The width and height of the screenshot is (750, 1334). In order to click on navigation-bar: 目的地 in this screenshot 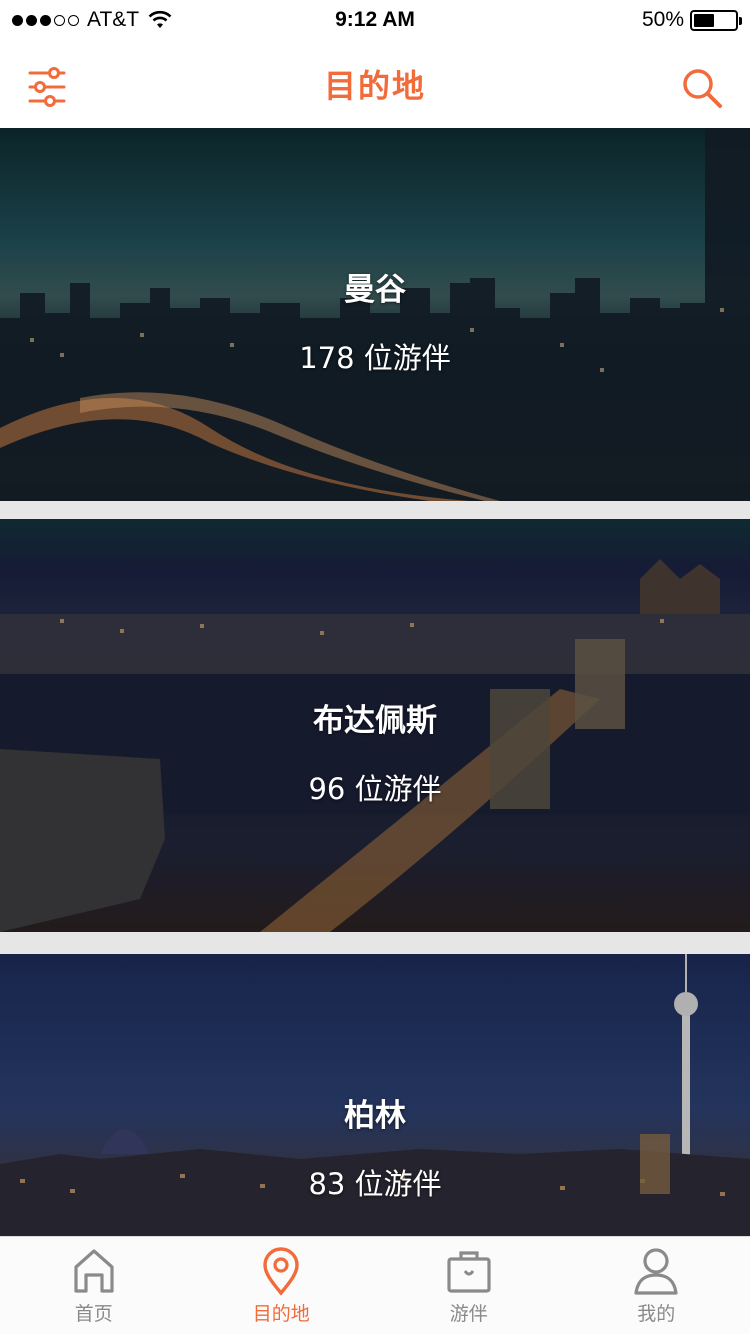, I will do `click(375, 84)`.